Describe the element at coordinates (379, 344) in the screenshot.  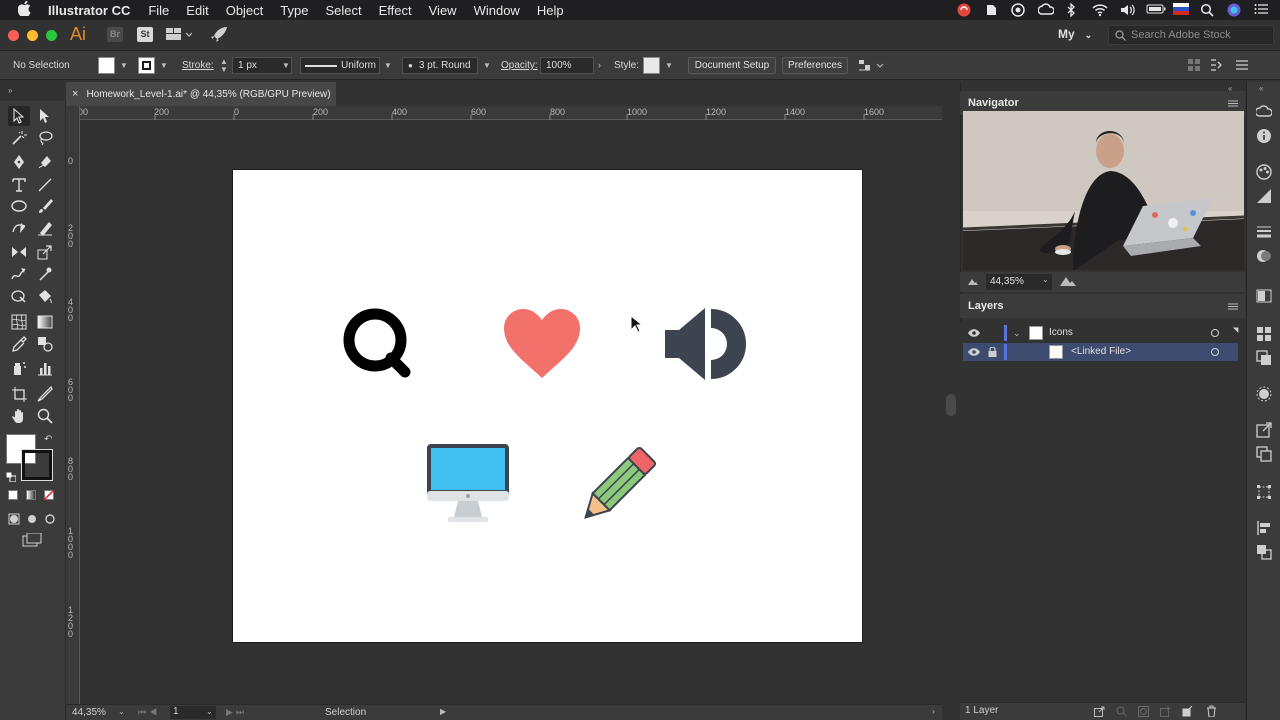
I see `search-icon-artwork` at that location.